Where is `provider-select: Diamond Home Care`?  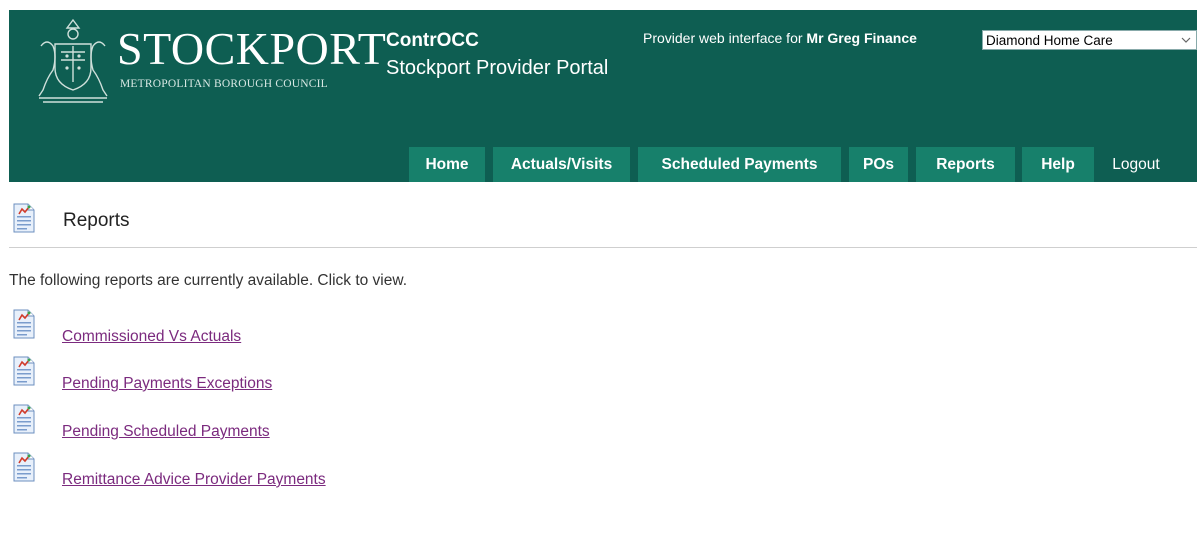 provider-select: Diamond Home Care is located at coordinates (1089, 40).